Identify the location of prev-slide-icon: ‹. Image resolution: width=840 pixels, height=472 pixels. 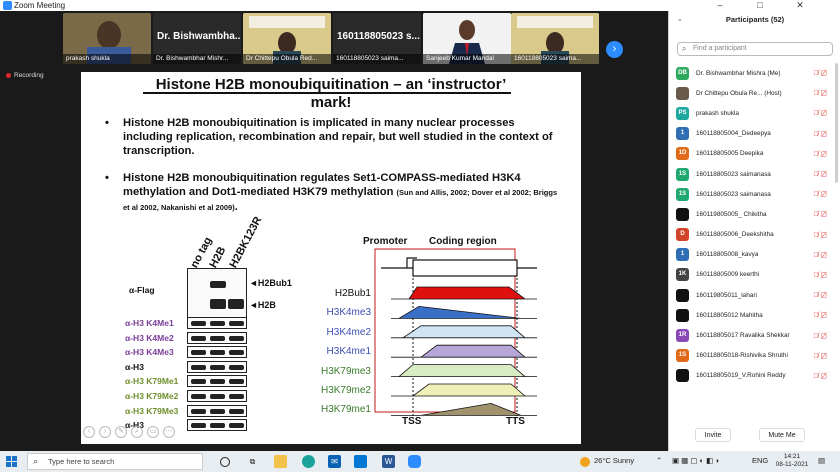
(89, 432).